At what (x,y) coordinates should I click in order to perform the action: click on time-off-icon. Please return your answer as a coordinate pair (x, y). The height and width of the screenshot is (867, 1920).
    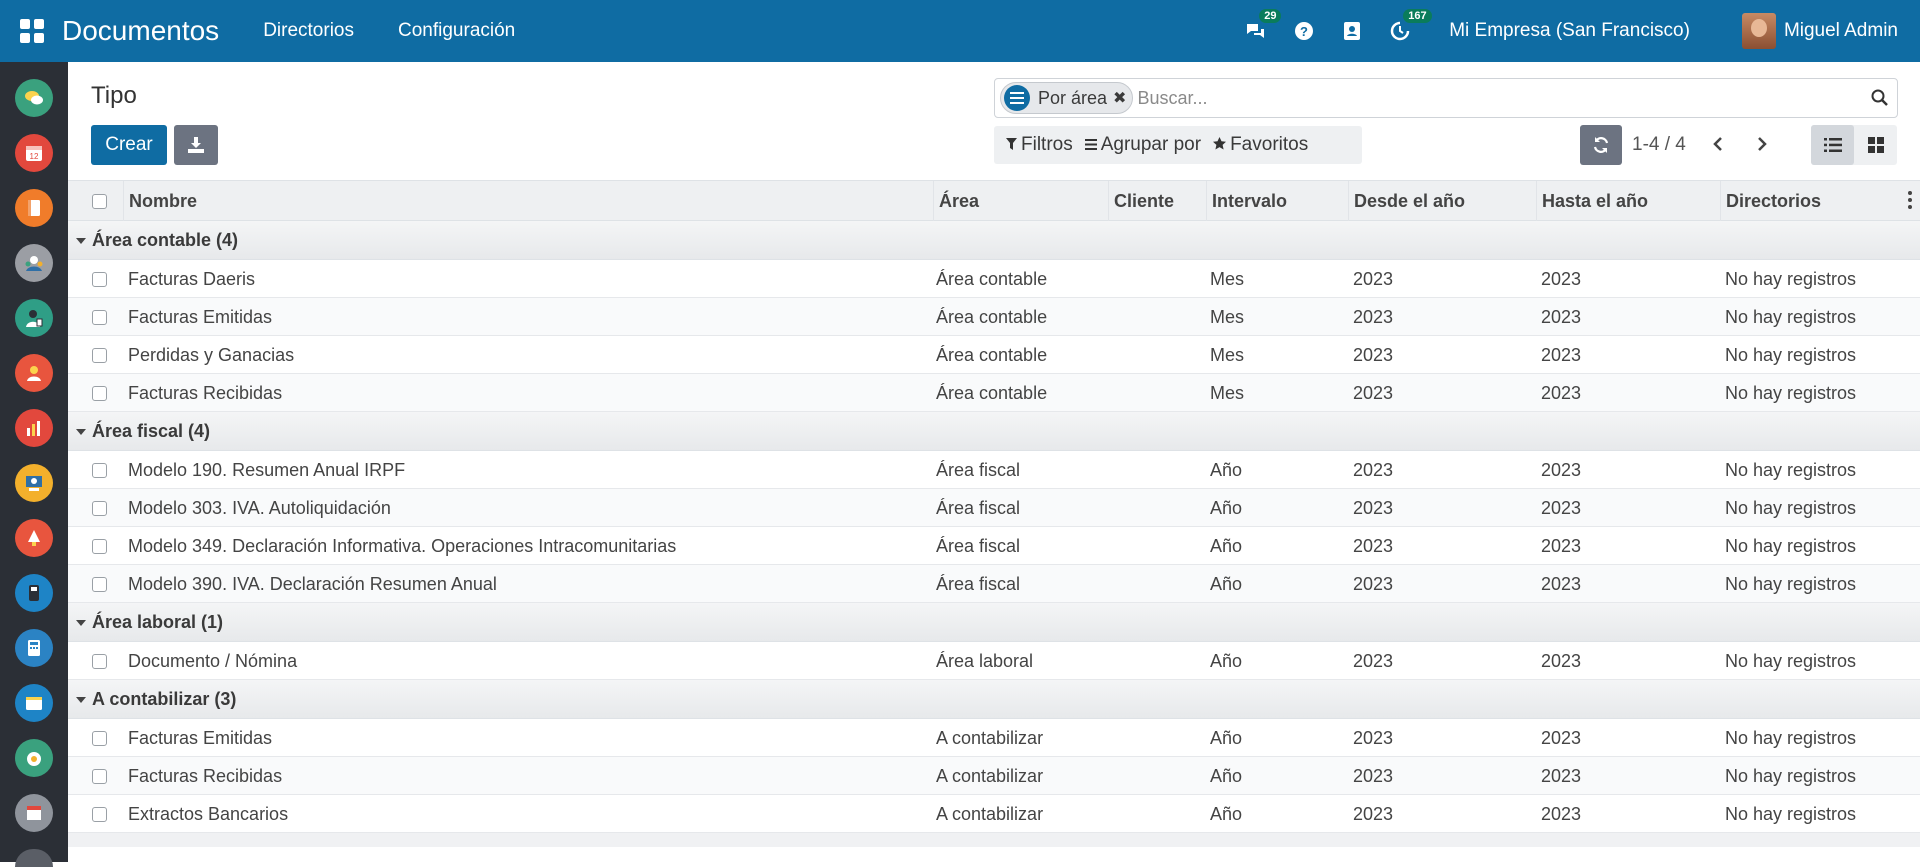
    Looking at the image, I should click on (34, 538).